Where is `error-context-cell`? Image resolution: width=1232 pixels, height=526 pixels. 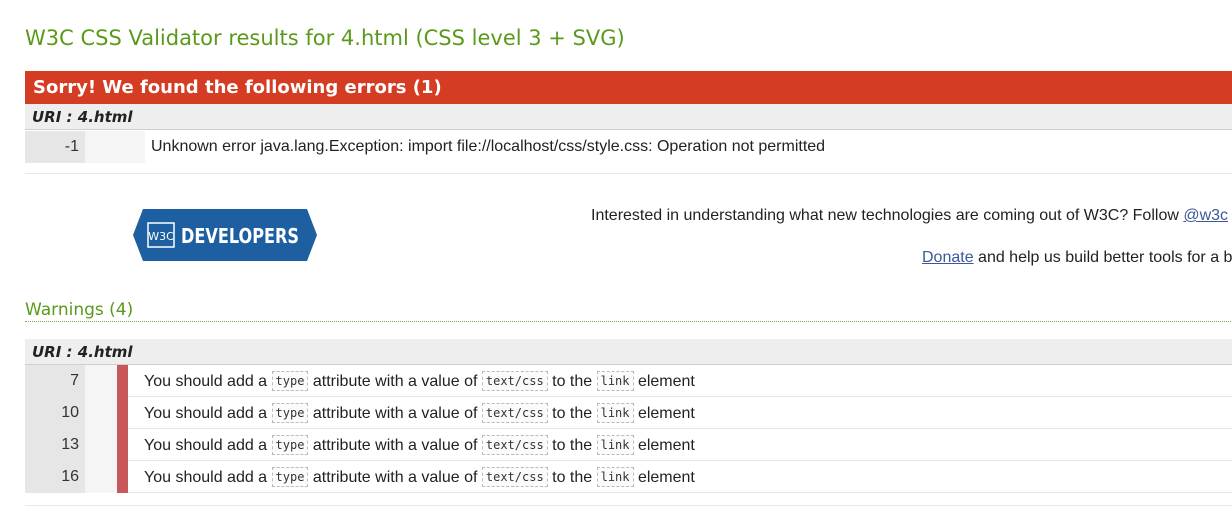 error-context-cell is located at coordinates (115, 147).